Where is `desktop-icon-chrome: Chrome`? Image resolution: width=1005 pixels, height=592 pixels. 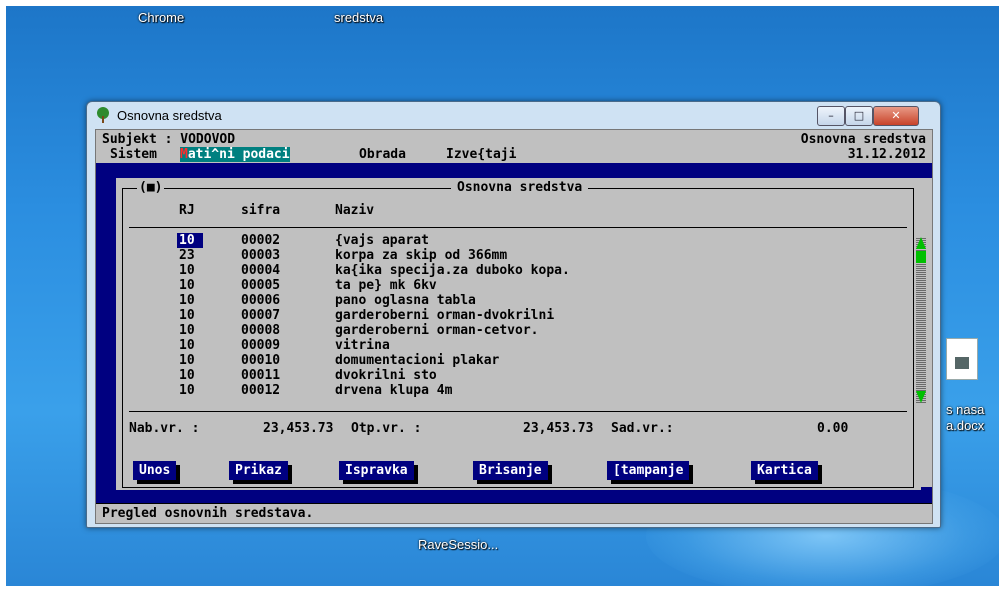
desktop-icon-chrome: Chrome is located at coordinates (161, 17).